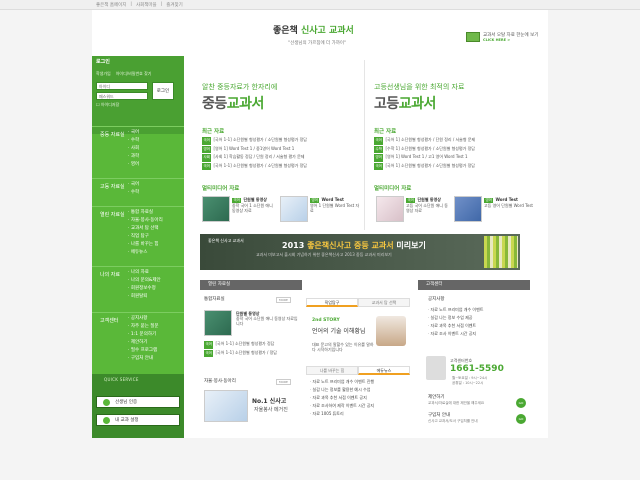 The width and height of the screenshot is (640, 480). Describe the element at coordinates (339, 330) in the screenshot. I see `story-title: 언어의 기술 이해황님` at that location.